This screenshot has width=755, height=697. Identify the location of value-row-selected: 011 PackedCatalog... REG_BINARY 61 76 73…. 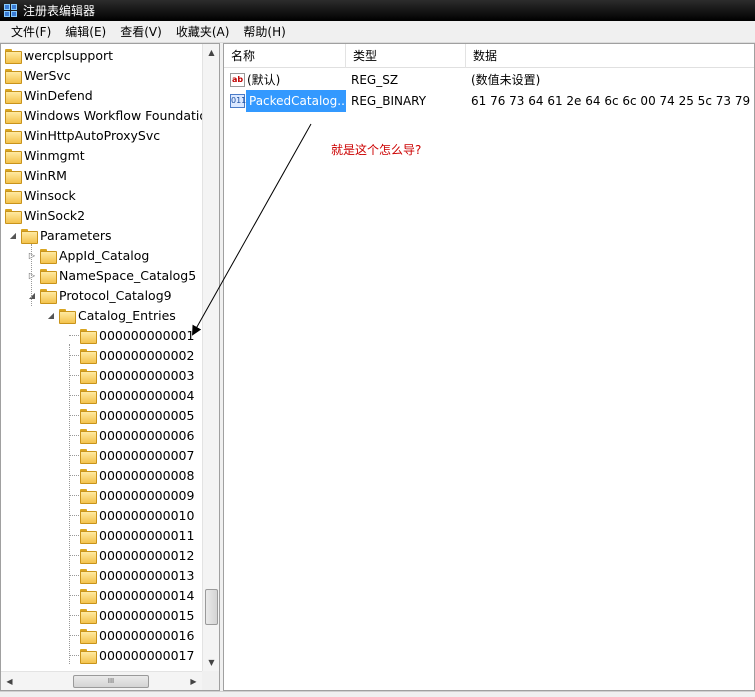
(489, 101).